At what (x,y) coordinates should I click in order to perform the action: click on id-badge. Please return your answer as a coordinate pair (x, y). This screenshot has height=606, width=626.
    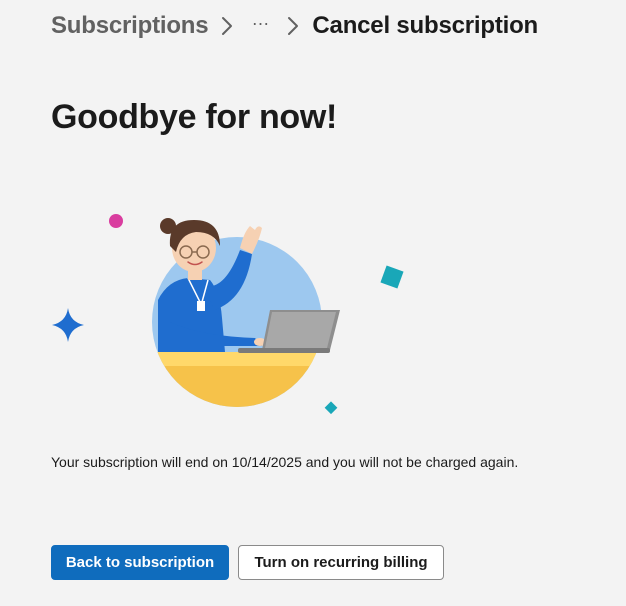
    Looking at the image, I should click on (201, 306).